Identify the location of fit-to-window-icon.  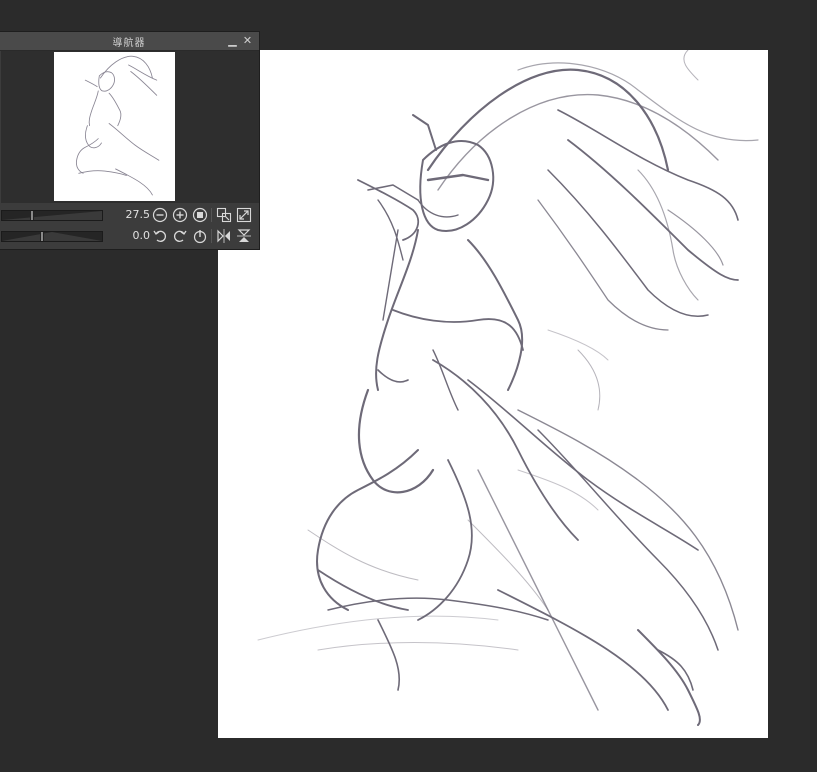
(200, 215).